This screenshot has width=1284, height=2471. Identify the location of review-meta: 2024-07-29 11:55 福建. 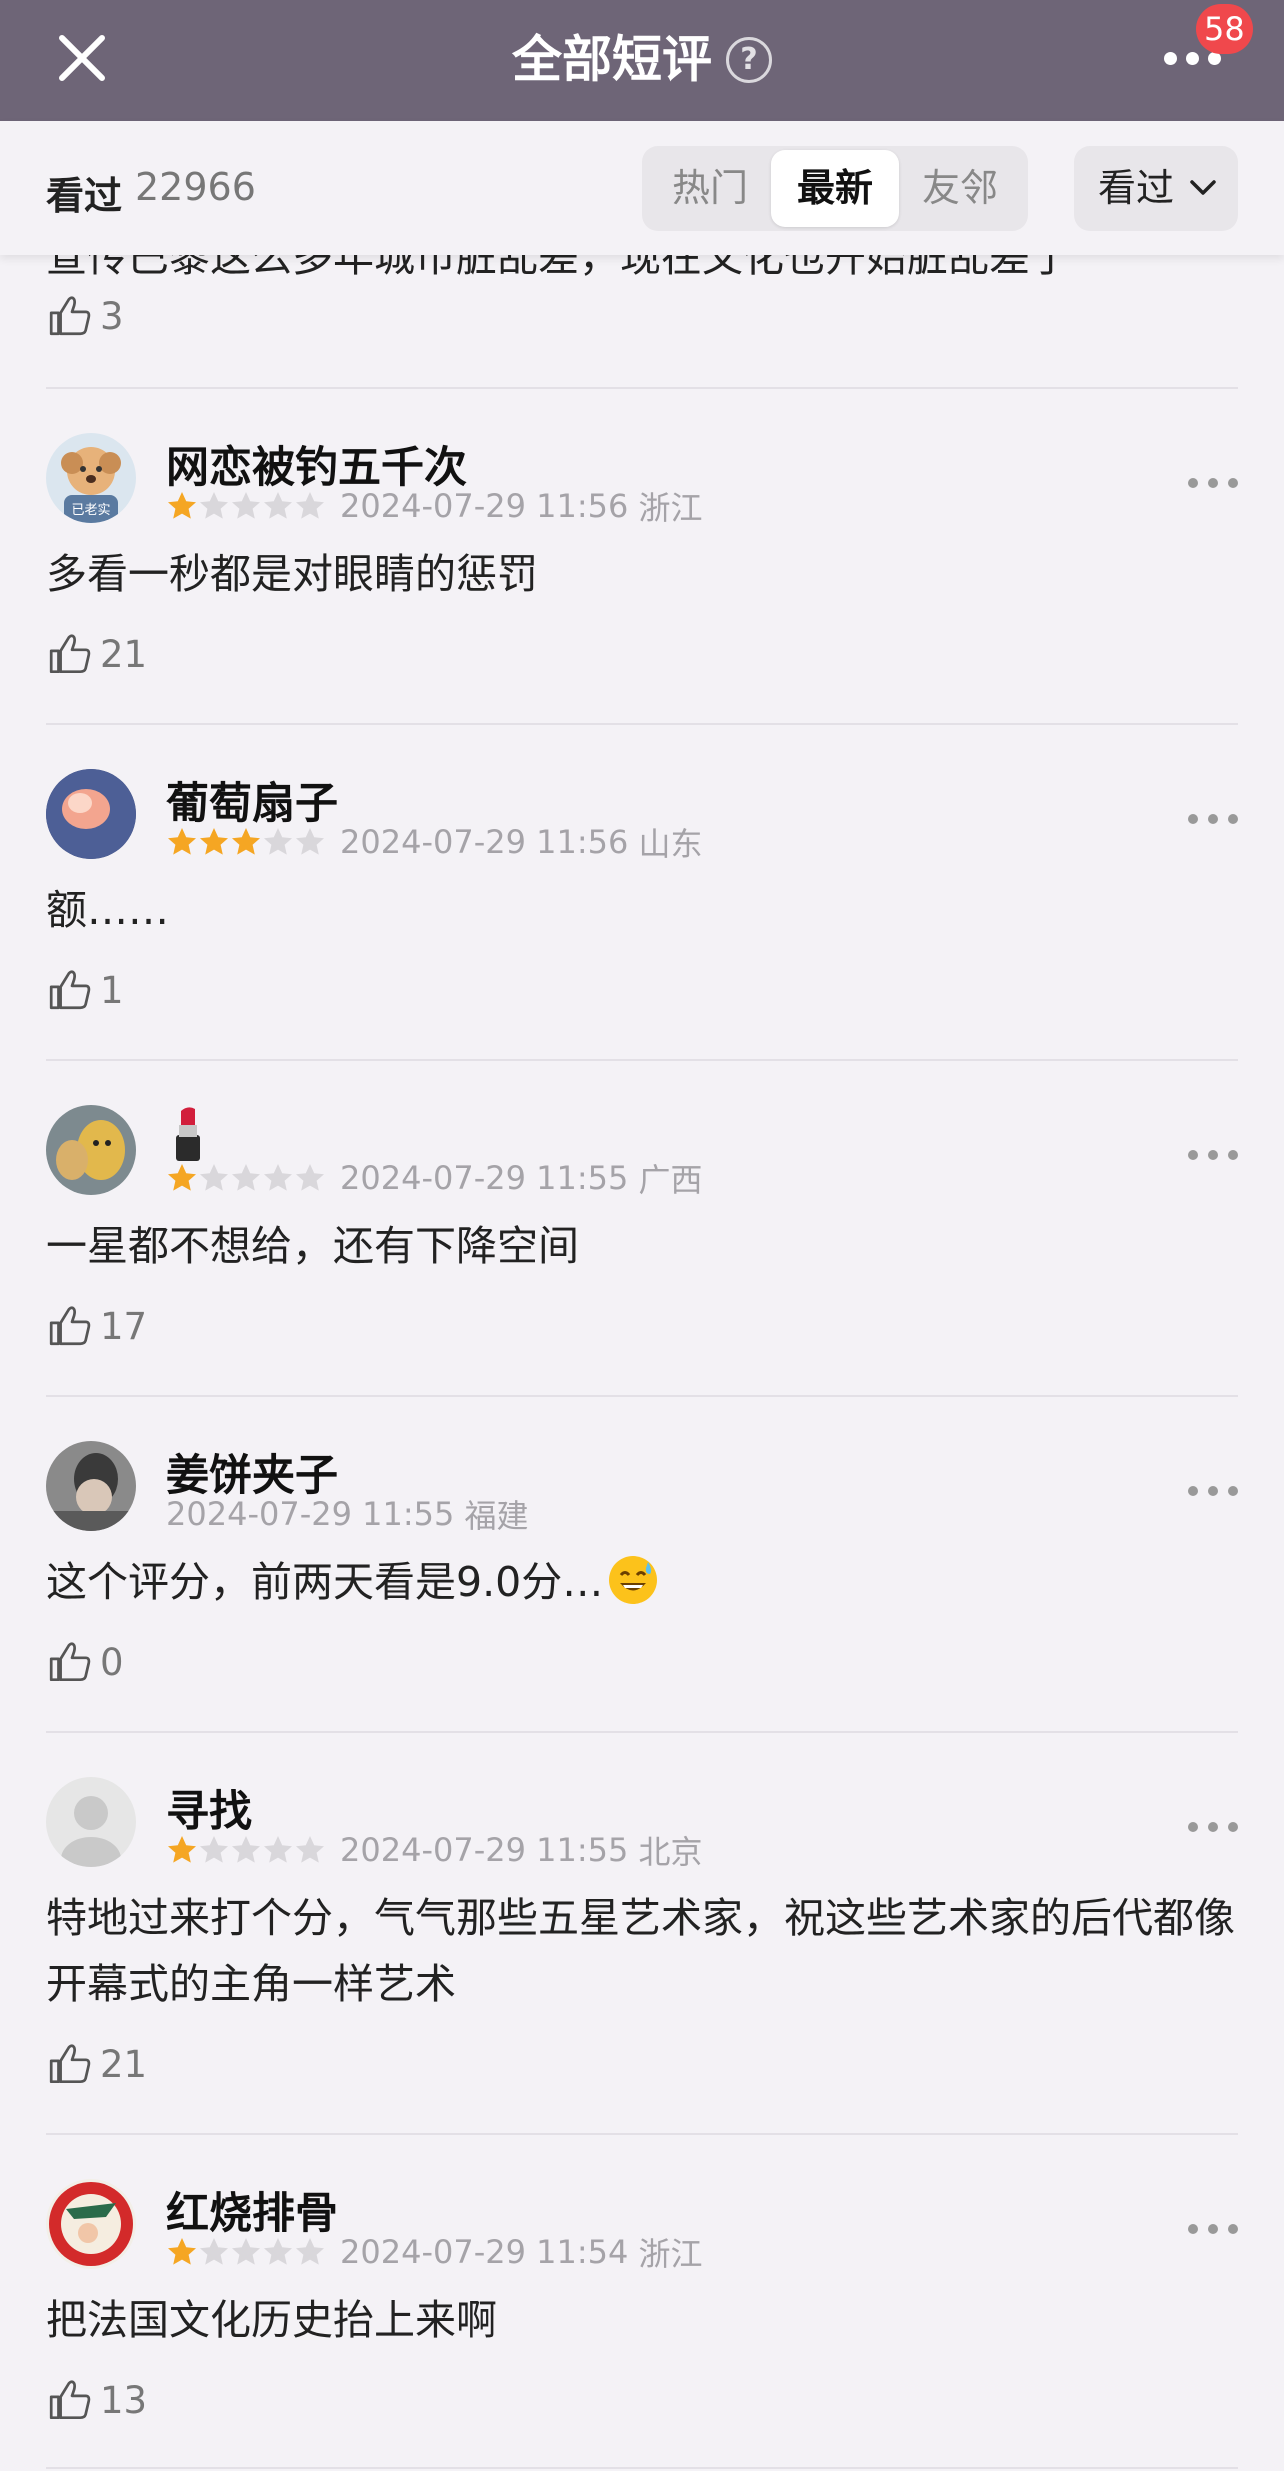
(347, 1515).